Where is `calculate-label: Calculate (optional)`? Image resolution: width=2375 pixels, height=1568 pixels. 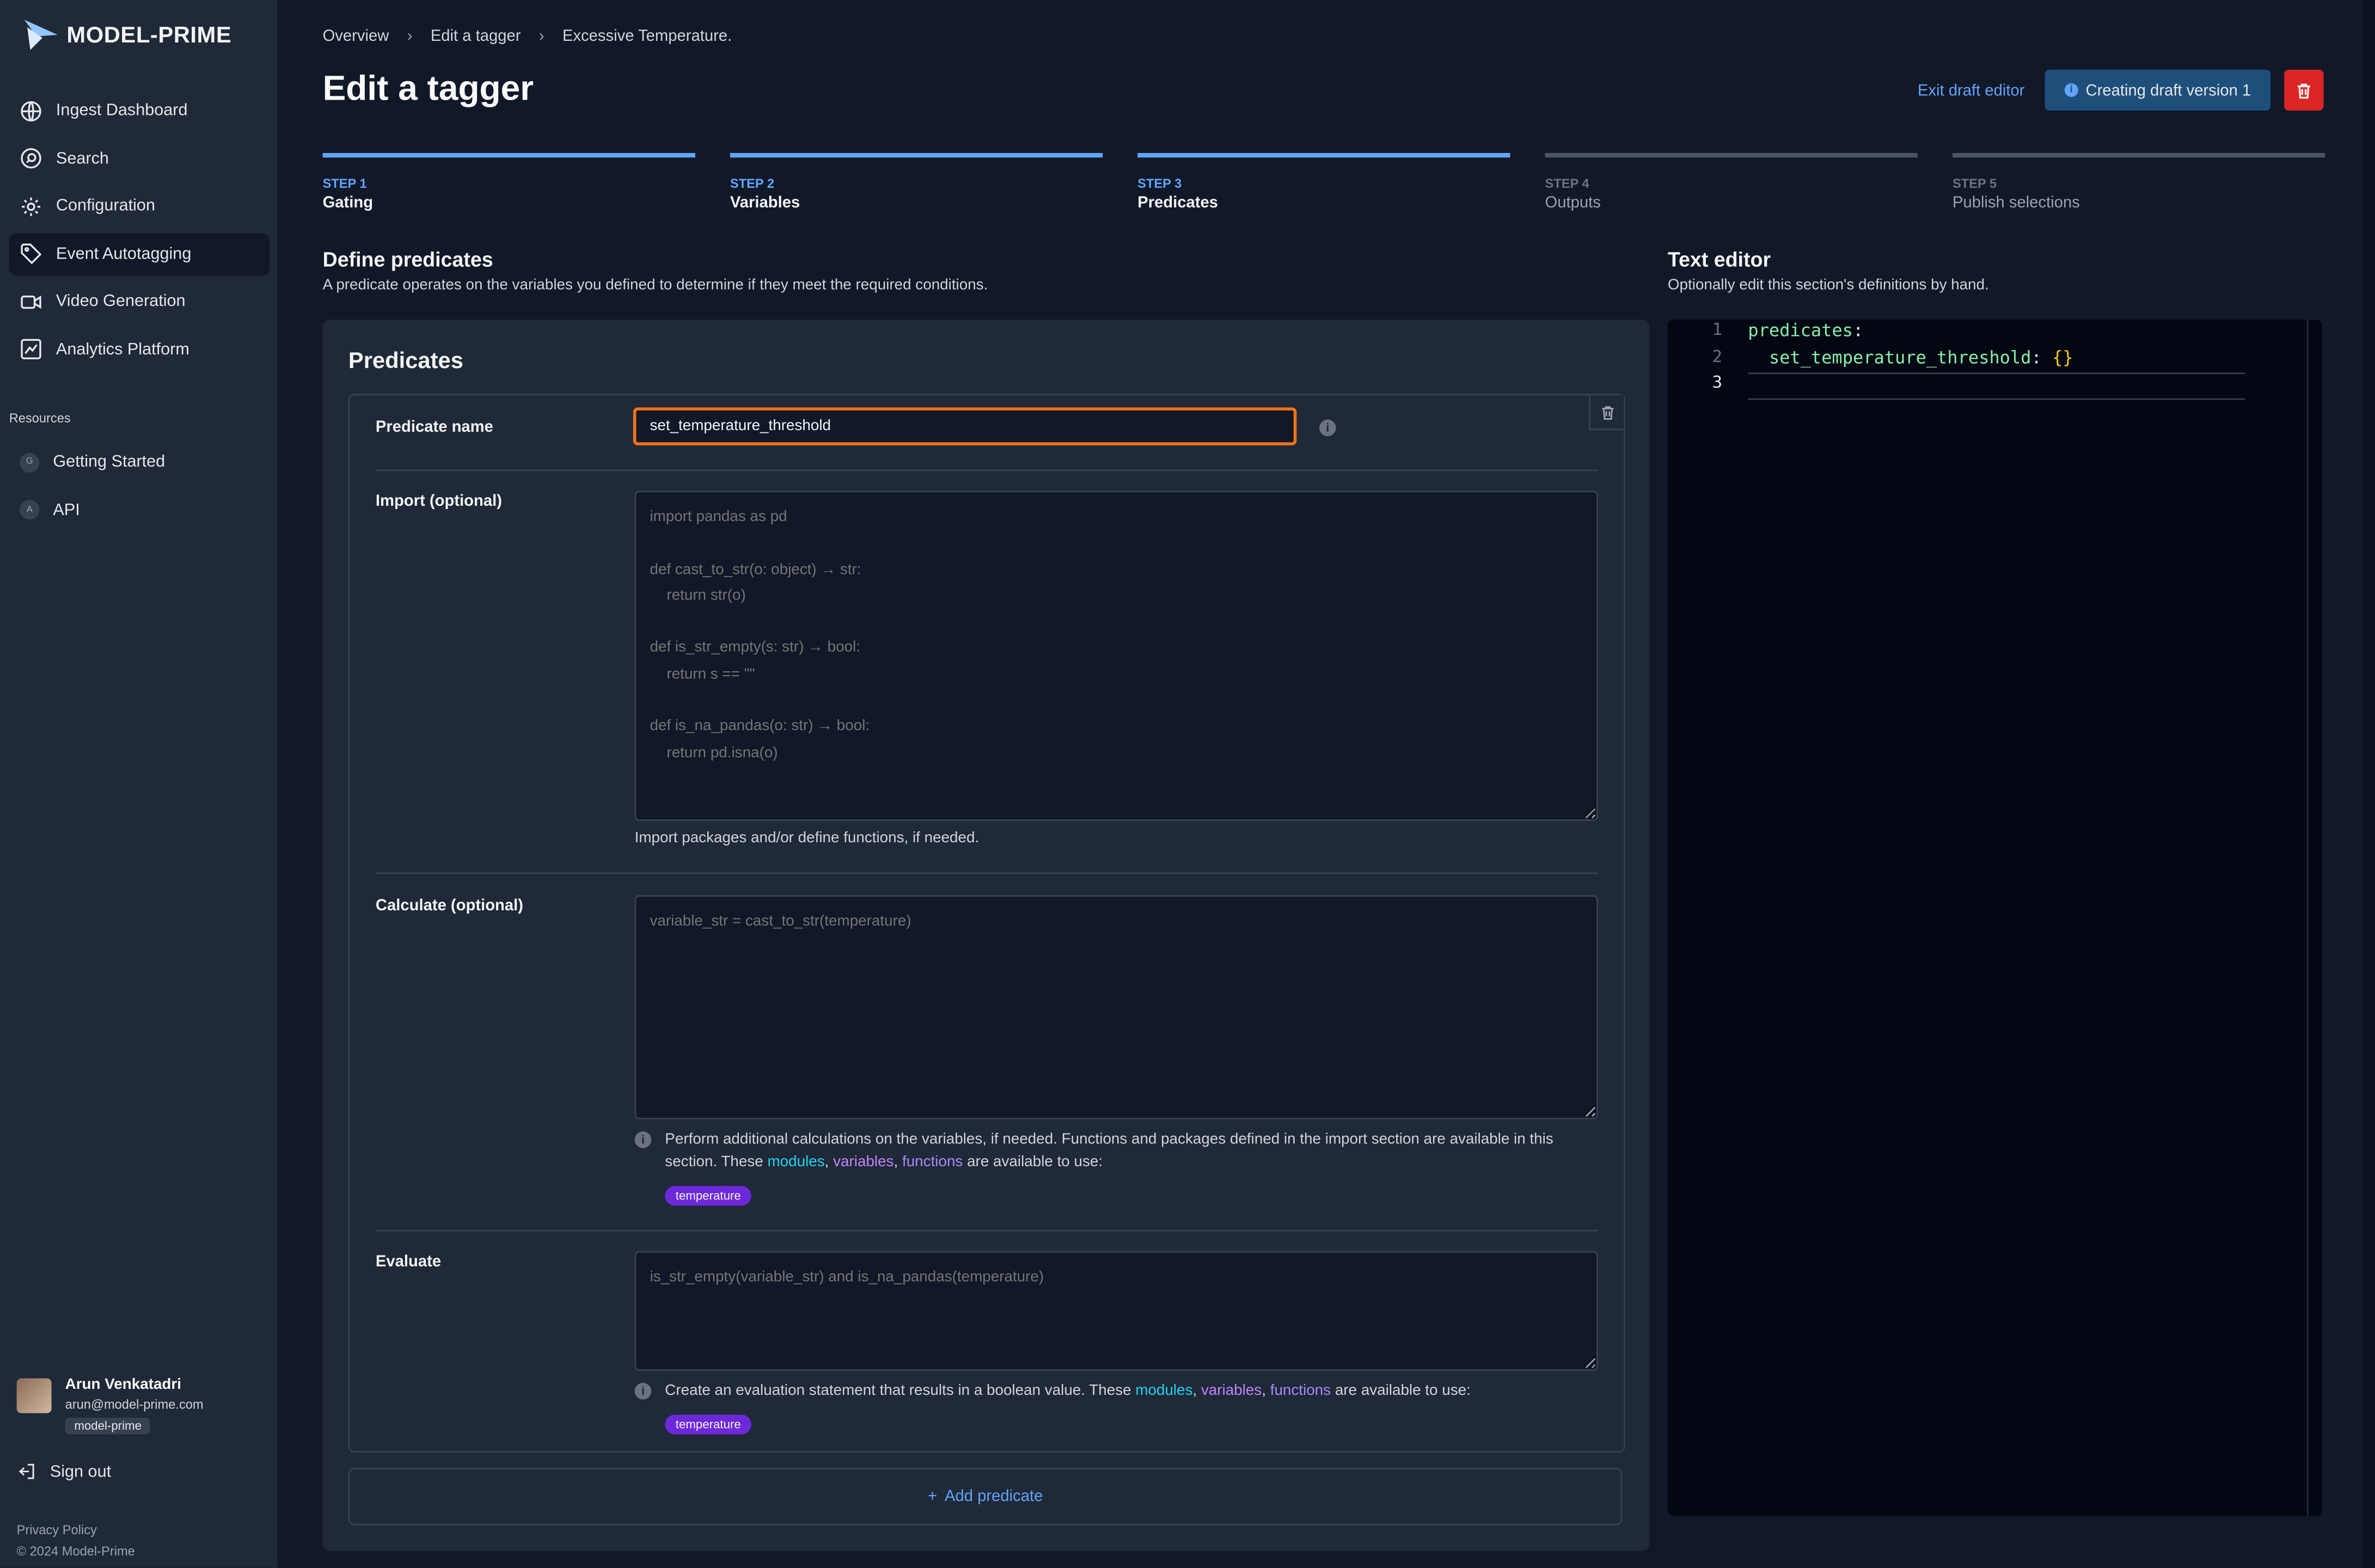
calculate-label: Calculate (optional) is located at coordinates (449, 905).